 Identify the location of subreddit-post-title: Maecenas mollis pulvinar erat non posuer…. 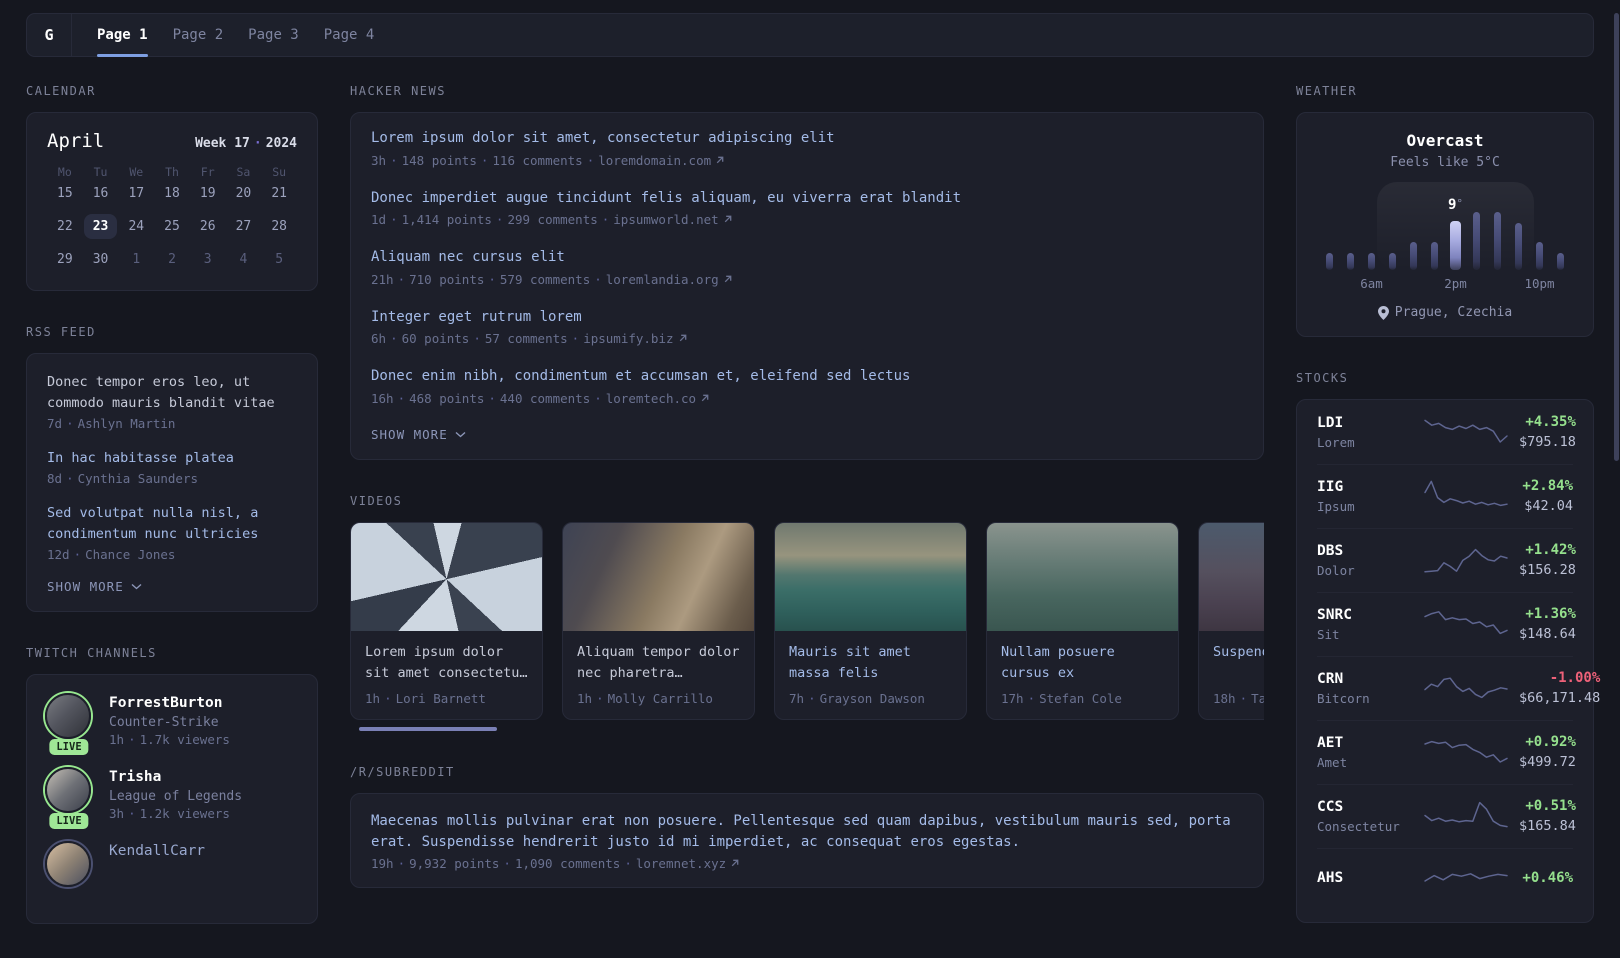
(807, 832).